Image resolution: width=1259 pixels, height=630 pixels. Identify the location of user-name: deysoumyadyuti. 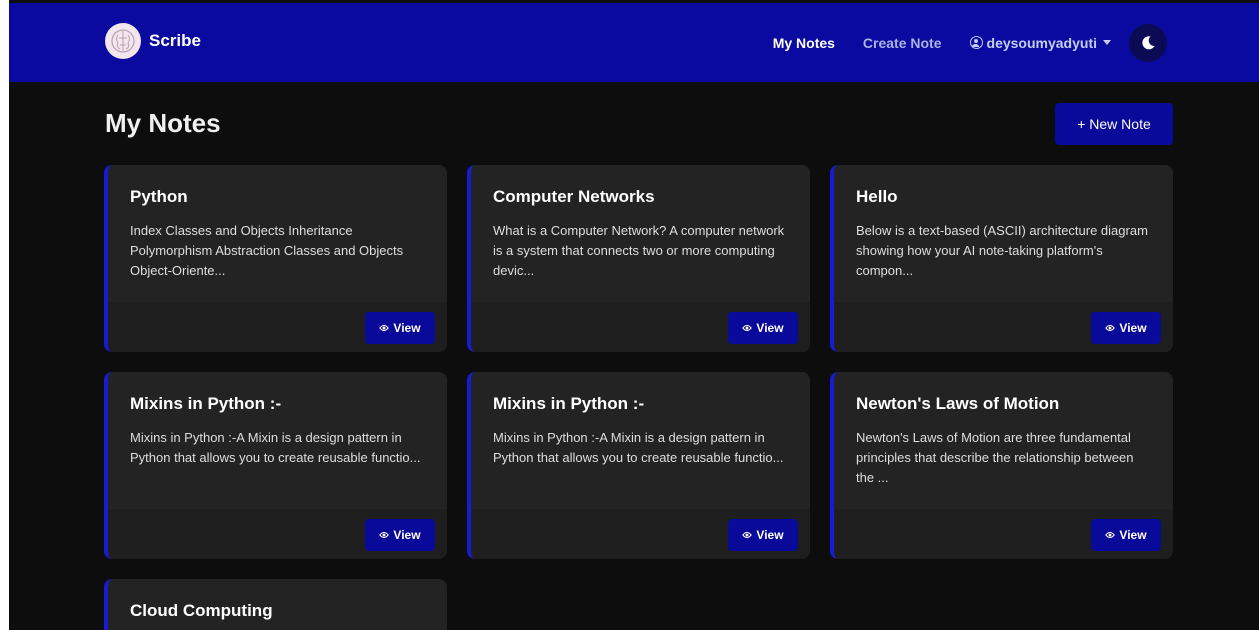
(1041, 42).